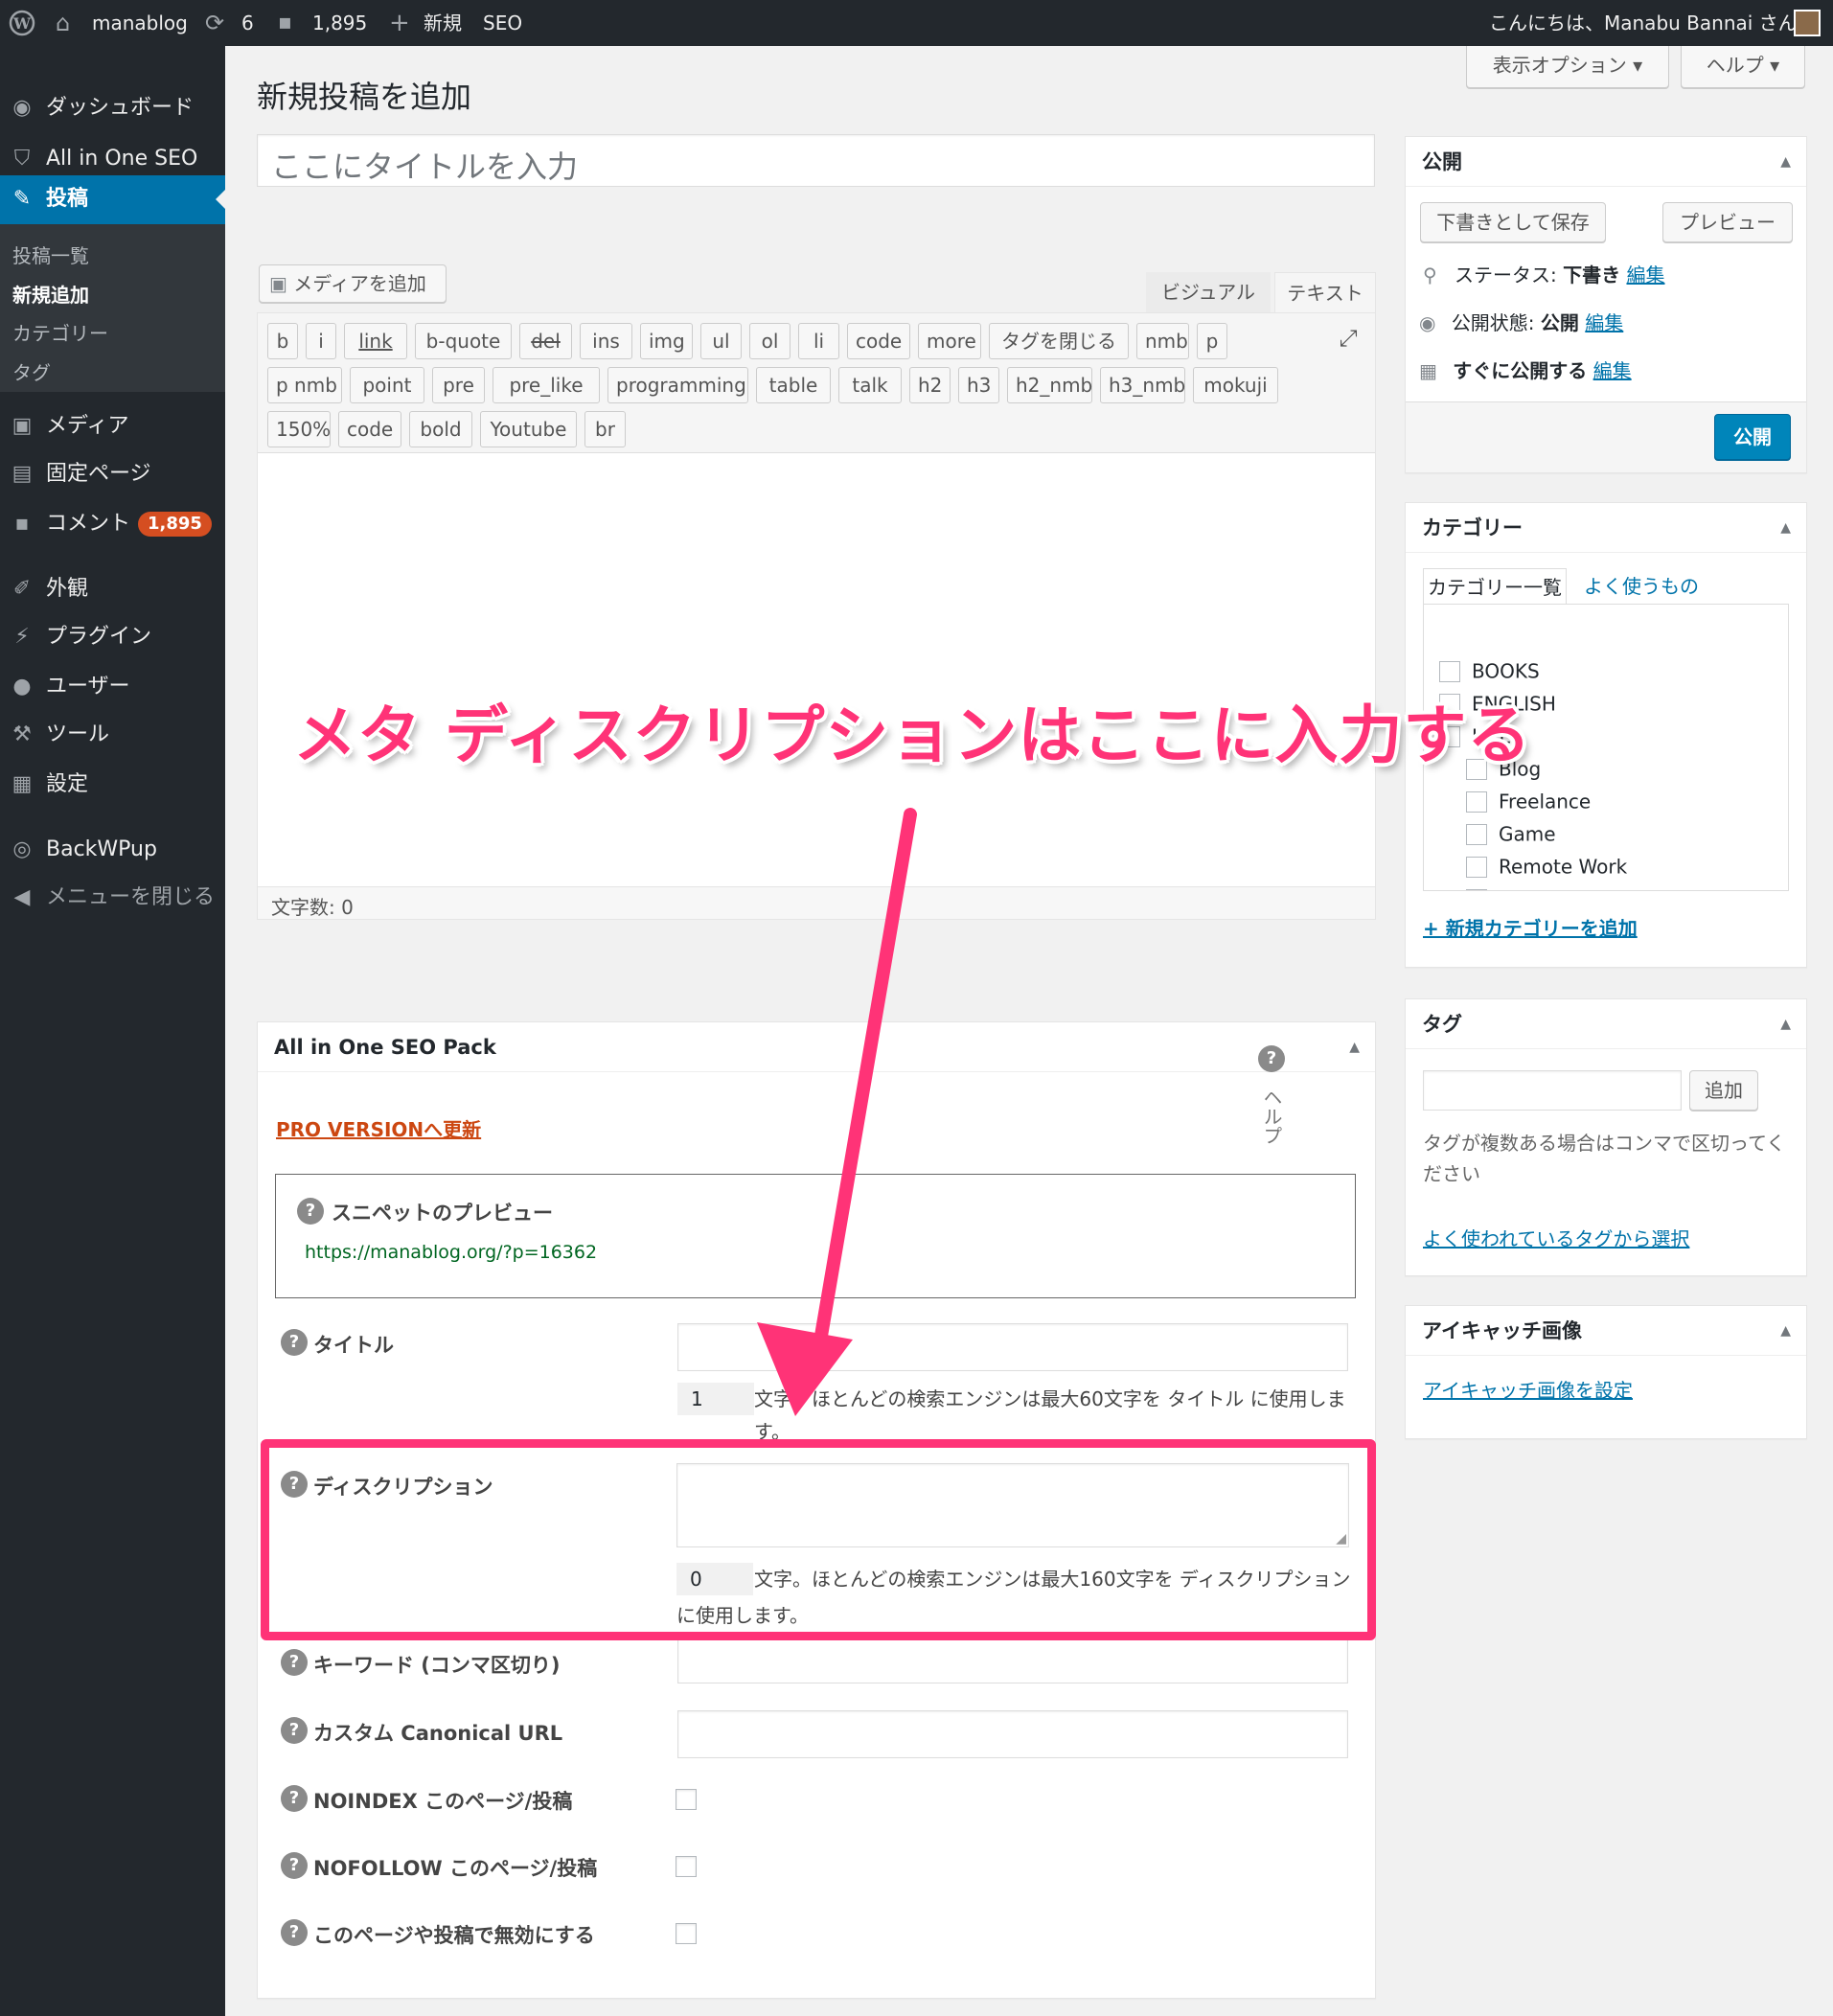 This screenshot has width=1833, height=2016. Describe the element at coordinates (805, 1369) in the screenshot. I see `annotation-arrow-head` at that location.